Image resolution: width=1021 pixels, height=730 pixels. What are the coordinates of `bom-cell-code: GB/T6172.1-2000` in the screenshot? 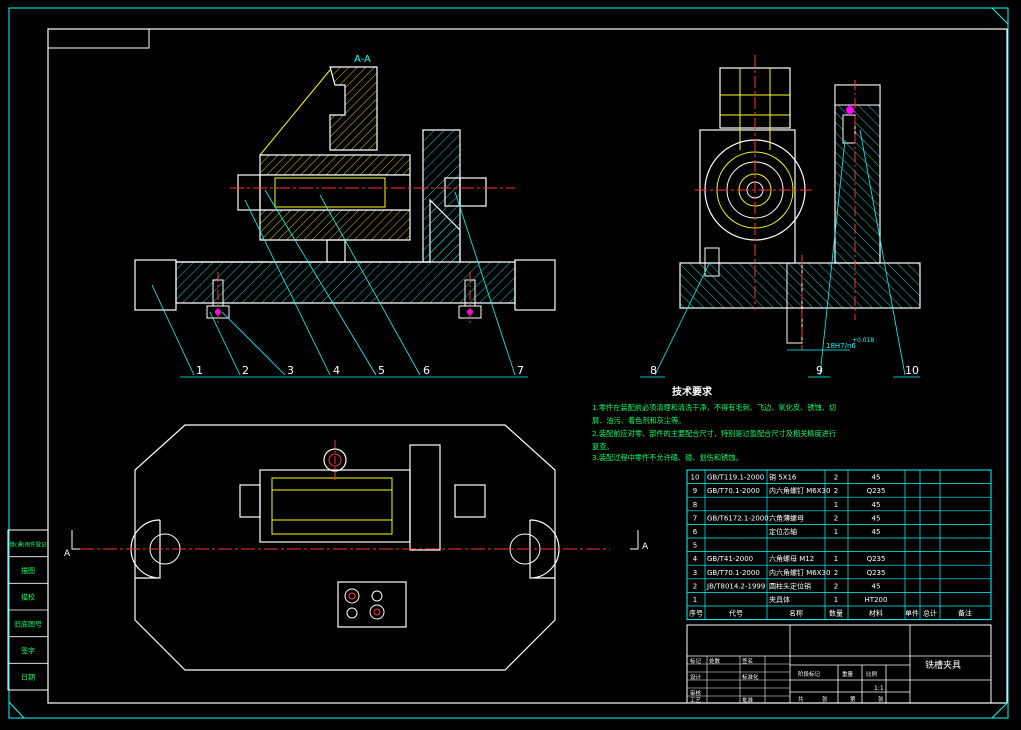 It's located at (738, 518).